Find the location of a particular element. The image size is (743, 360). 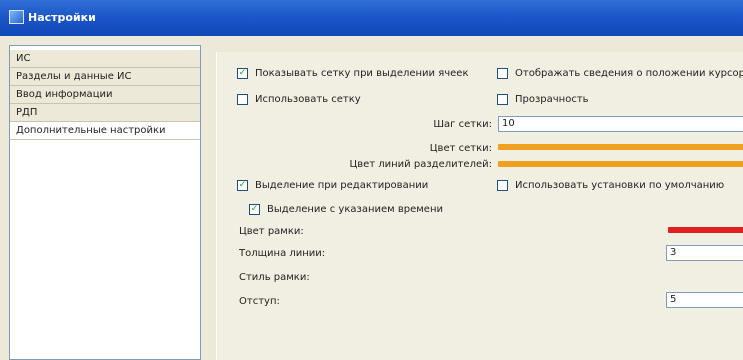

cursor-info-label: Отображать сведения о положении курсора is located at coordinates (629, 73).